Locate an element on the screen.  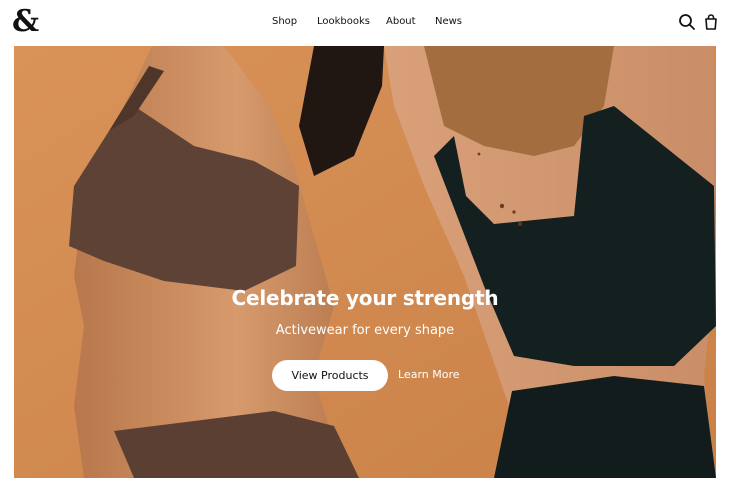
nav-item-news: News is located at coordinates (448, 22).